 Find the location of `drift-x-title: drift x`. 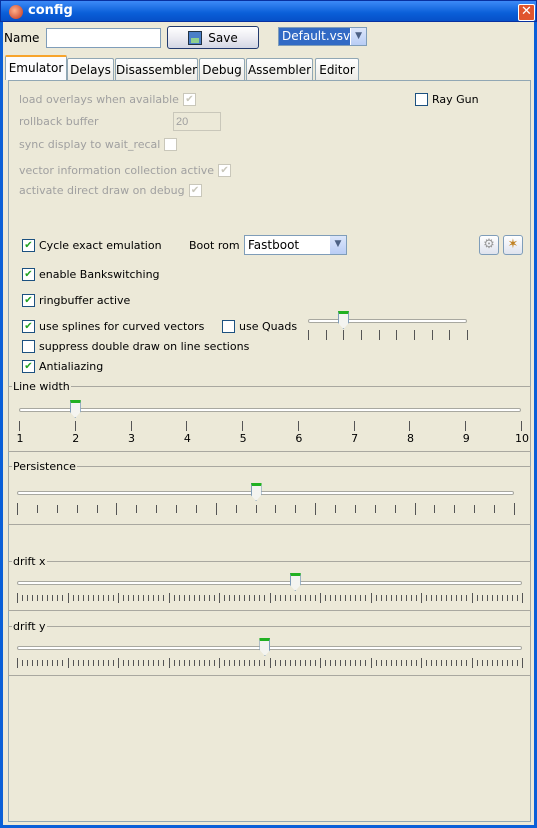

drift-x-title: drift x is located at coordinates (29, 561).